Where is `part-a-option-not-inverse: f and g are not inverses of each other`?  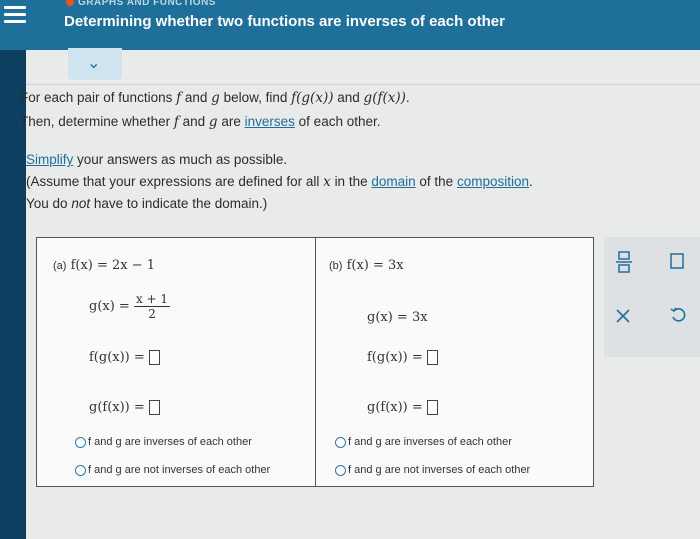 part-a-option-not-inverse: f and g are not inverses of each other is located at coordinates (172, 470).